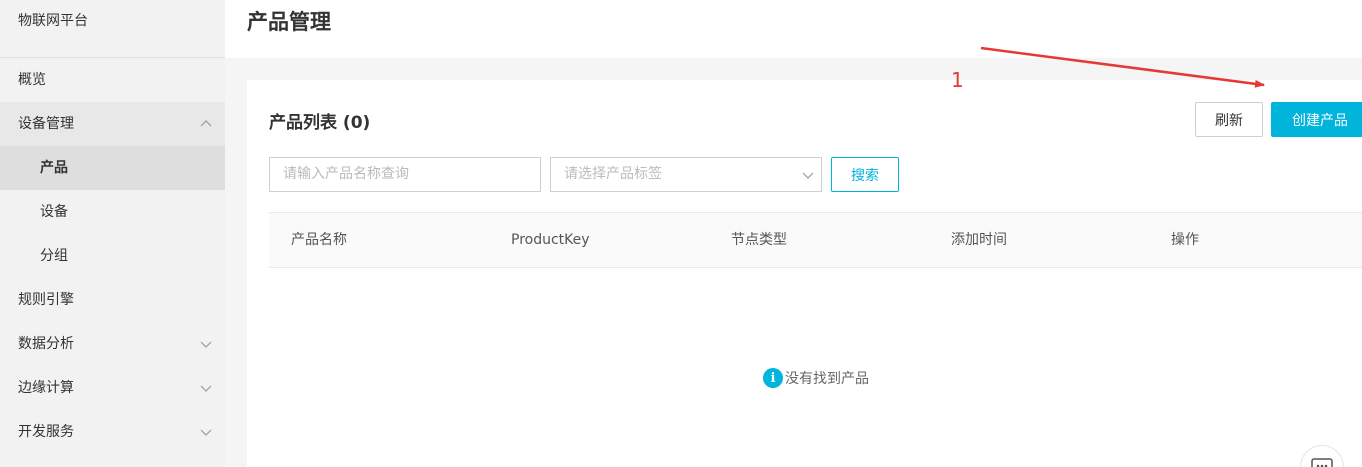 Image resolution: width=1362 pixels, height=467 pixels. I want to click on empty-state: i 没有找到产品, so click(816, 378).